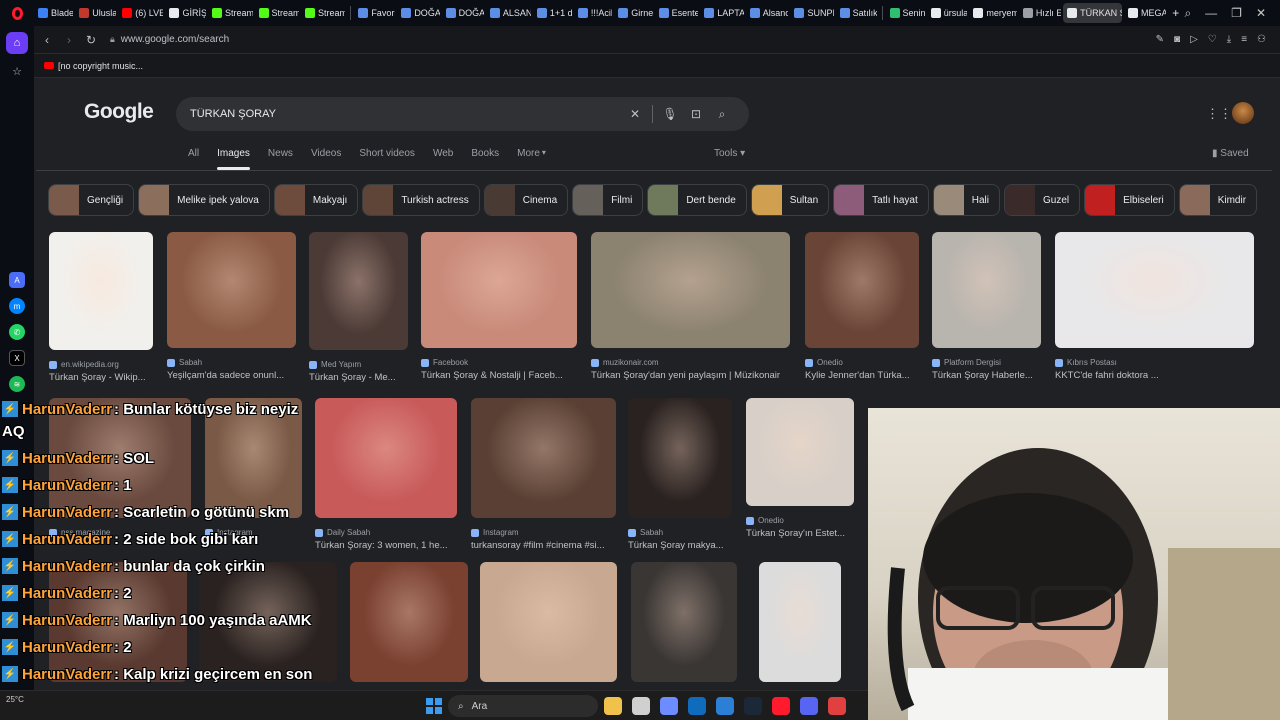 The width and height of the screenshot is (1280, 720). What do you see at coordinates (765, 520) in the screenshot?
I see `result-source: Onedio` at bounding box center [765, 520].